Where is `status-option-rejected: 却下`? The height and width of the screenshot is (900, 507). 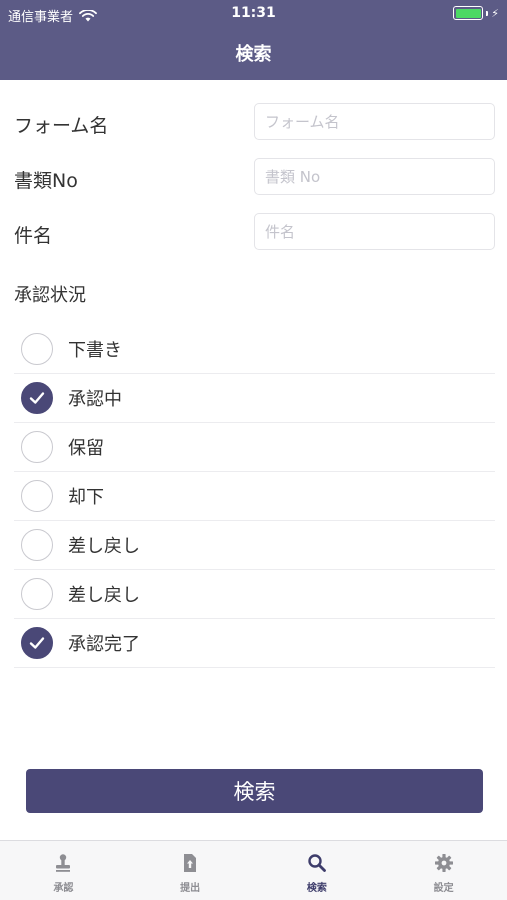
status-option-rejected: 却下 is located at coordinates (254, 496).